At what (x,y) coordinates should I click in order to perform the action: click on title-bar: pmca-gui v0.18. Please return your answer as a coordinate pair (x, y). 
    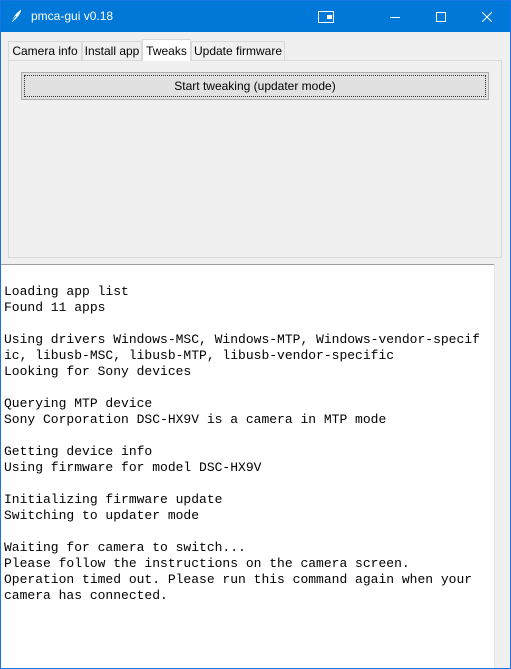
    Looking at the image, I should click on (255, 16).